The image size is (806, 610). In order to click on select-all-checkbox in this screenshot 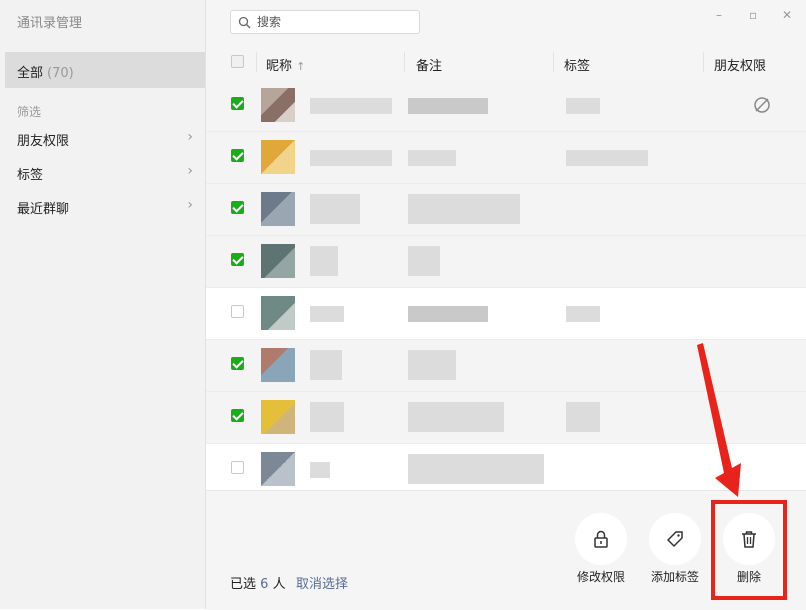, I will do `click(237, 61)`.